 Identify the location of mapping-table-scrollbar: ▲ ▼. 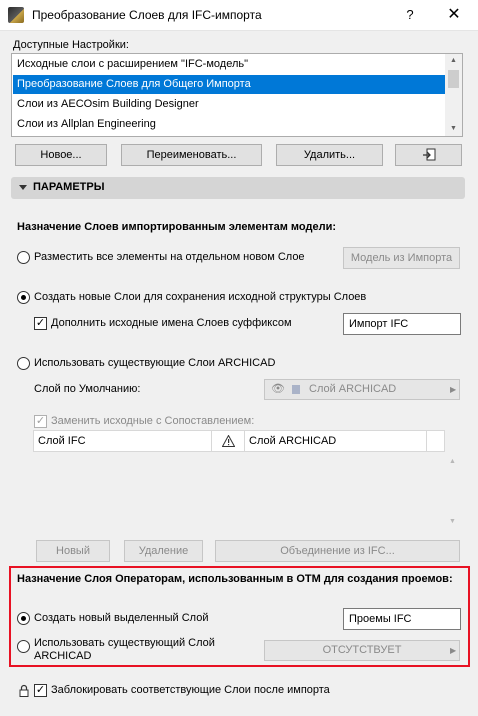
(454, 480).